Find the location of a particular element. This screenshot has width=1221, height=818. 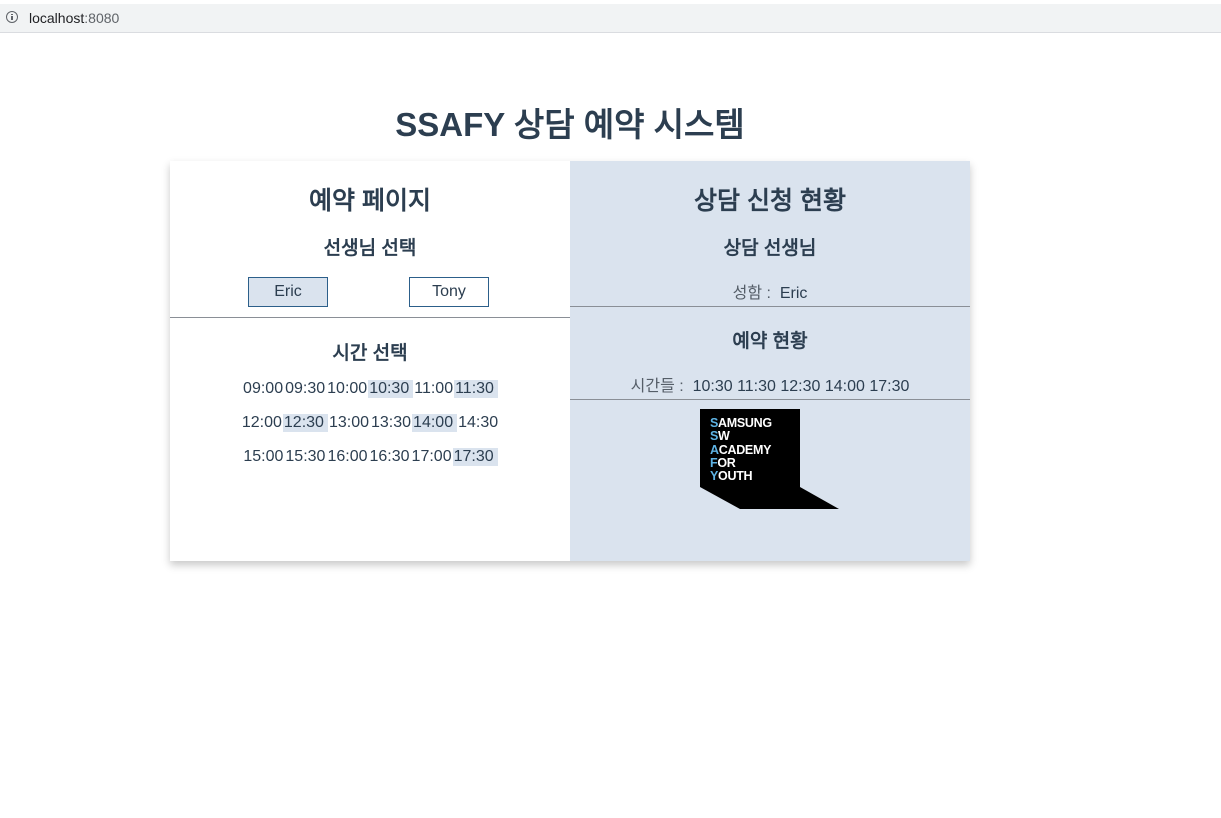

times-label: 시간들 : is located at coordinates (657, 386).